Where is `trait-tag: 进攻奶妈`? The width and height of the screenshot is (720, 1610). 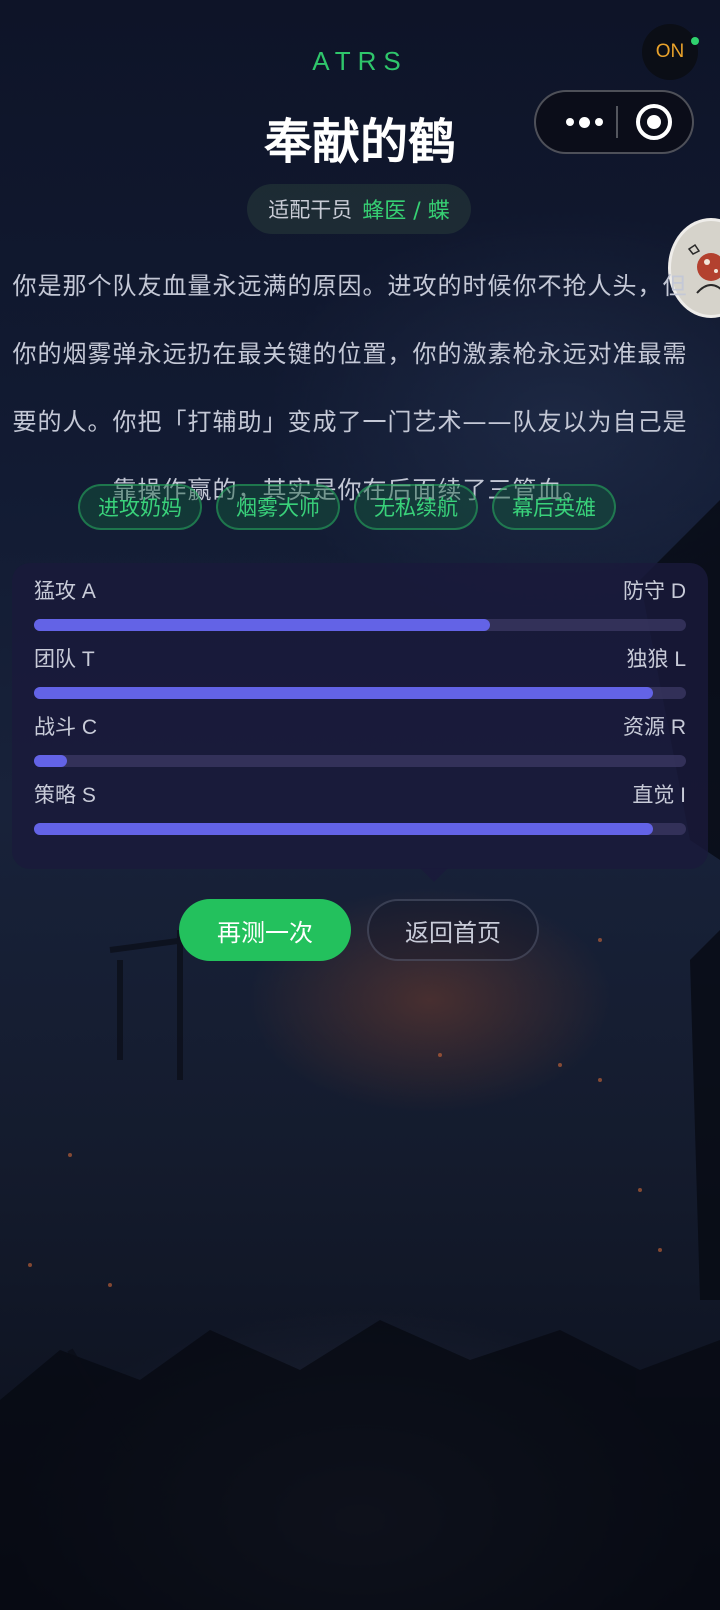
trait-tag: 进攻奶妈 is located at coordinates (140, 507).